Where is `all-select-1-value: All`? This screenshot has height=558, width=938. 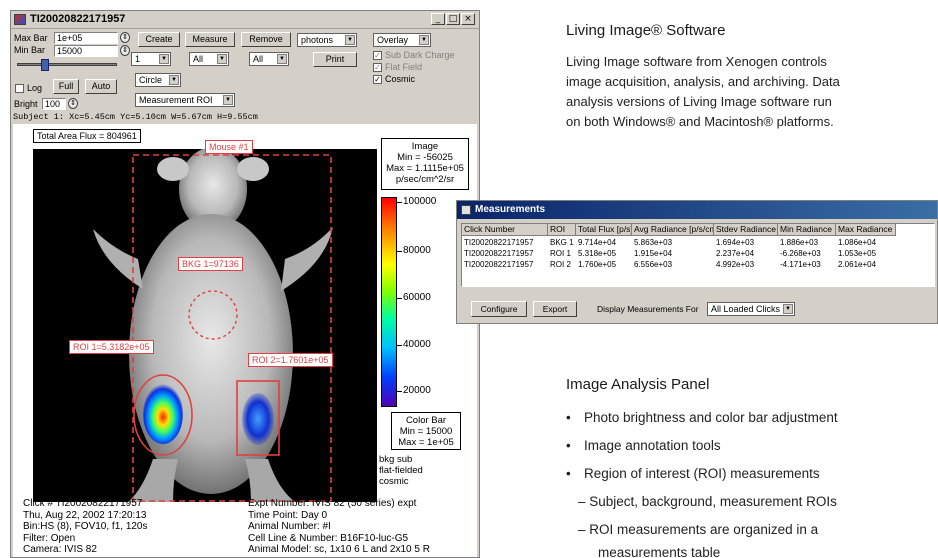 all-select-1-value: All is located at coordinates (198, 59).